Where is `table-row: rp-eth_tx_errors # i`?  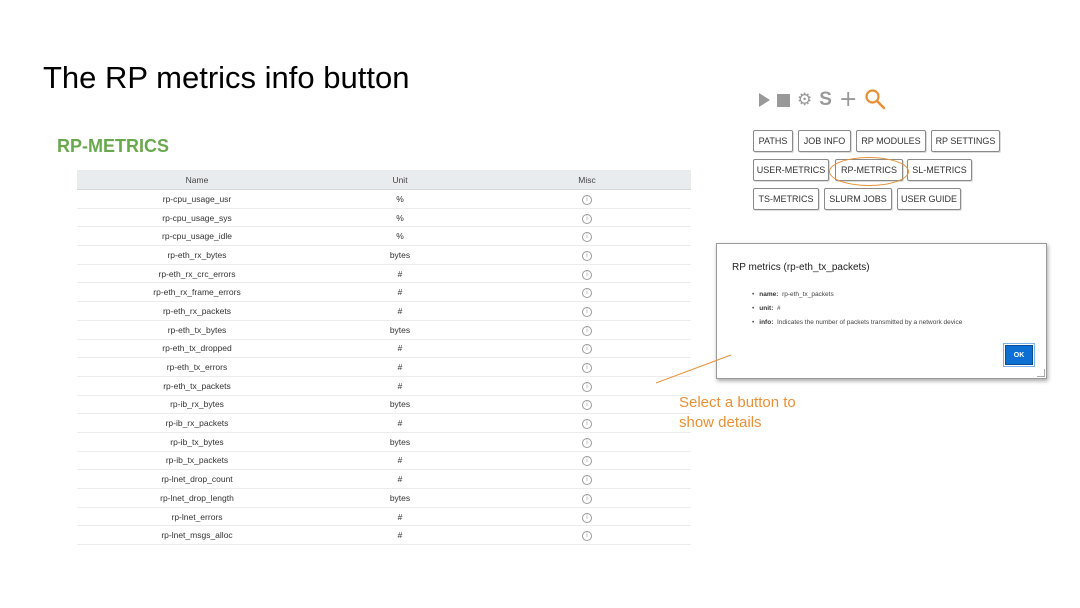 table-row: rp-eth_tx_errors # i is located at coordinates (384, 367).